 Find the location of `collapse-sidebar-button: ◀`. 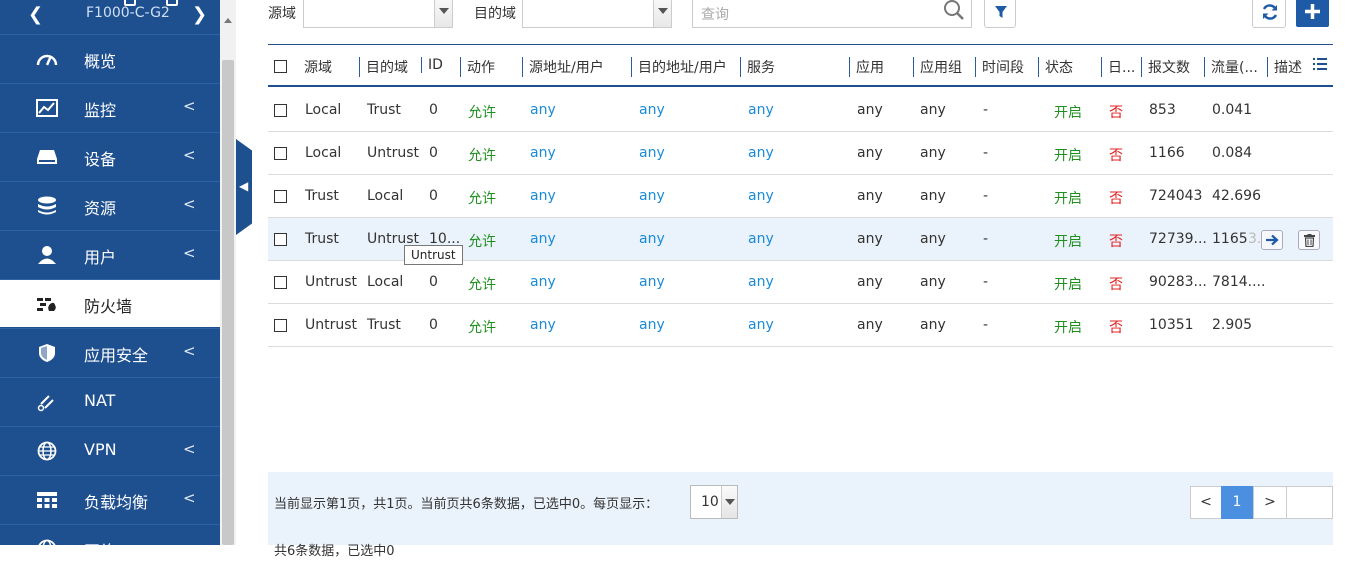

collapse-sidebar-button: ◀ is located at coordinates (244, 187).